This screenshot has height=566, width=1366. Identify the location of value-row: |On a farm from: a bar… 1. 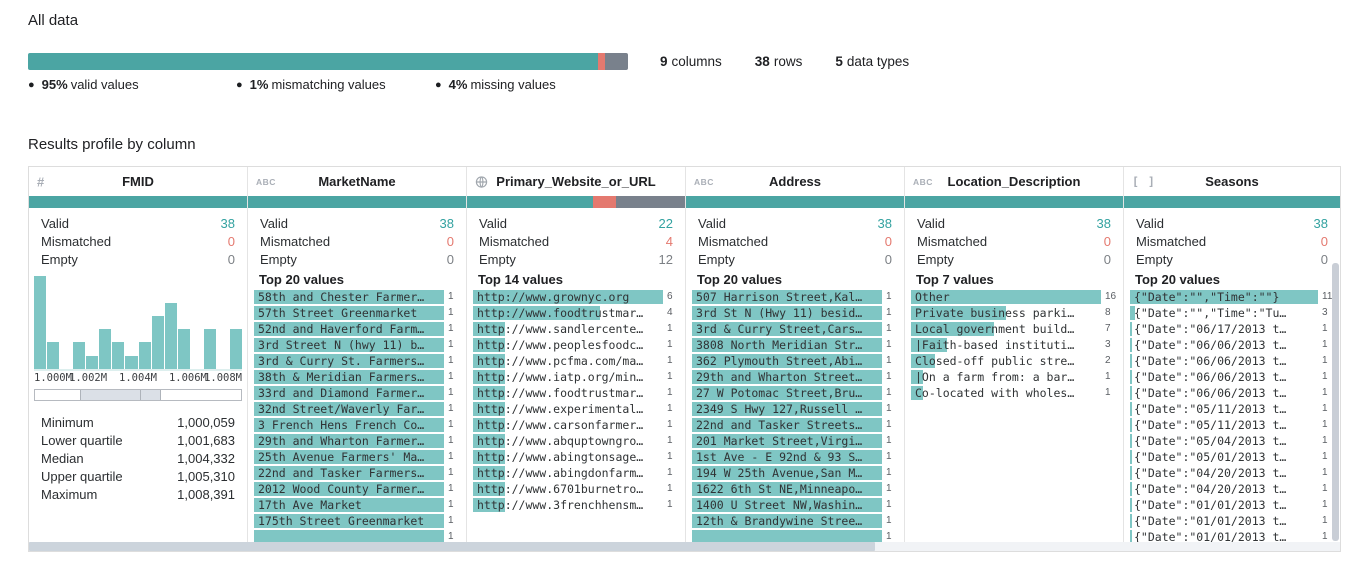
(1014, 377).